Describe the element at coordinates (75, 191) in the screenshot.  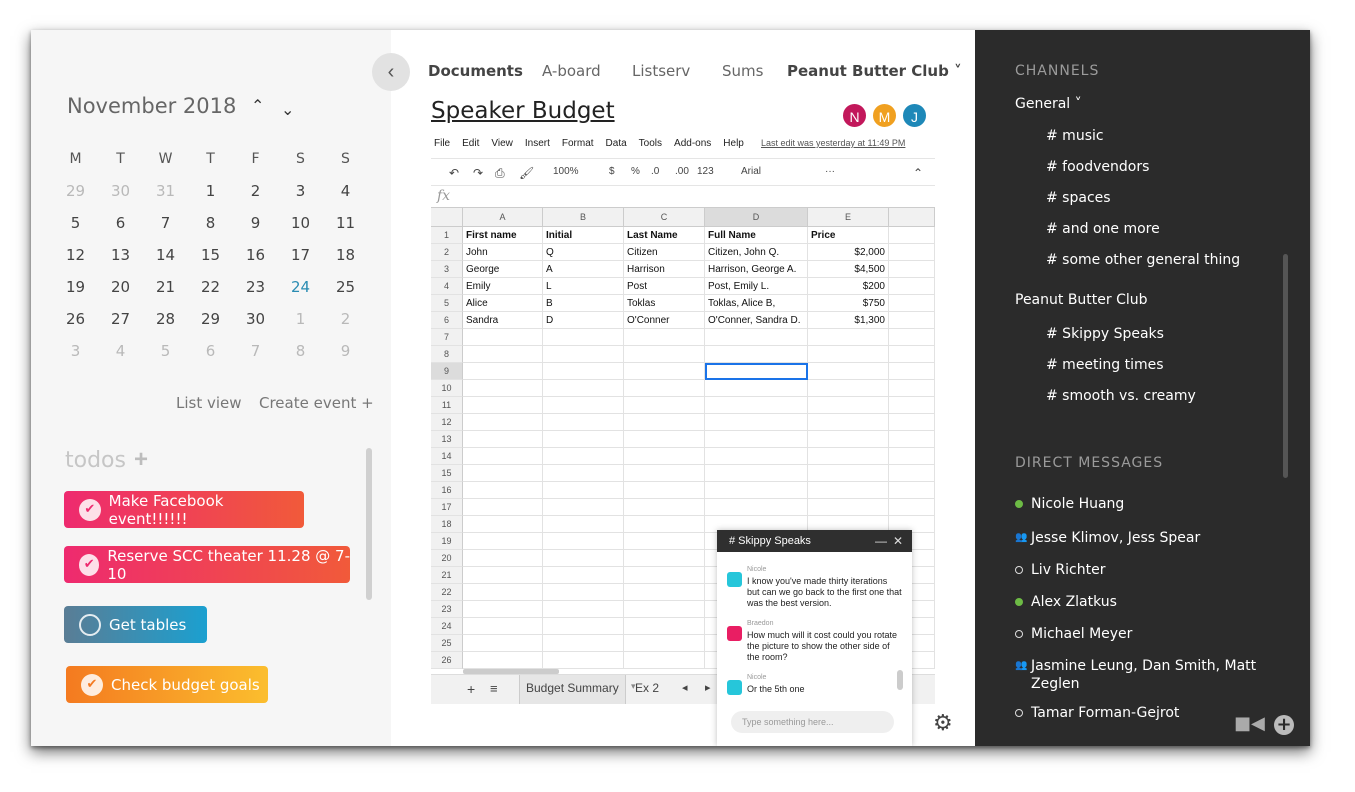
I see `calendar-day: 29` at that location.